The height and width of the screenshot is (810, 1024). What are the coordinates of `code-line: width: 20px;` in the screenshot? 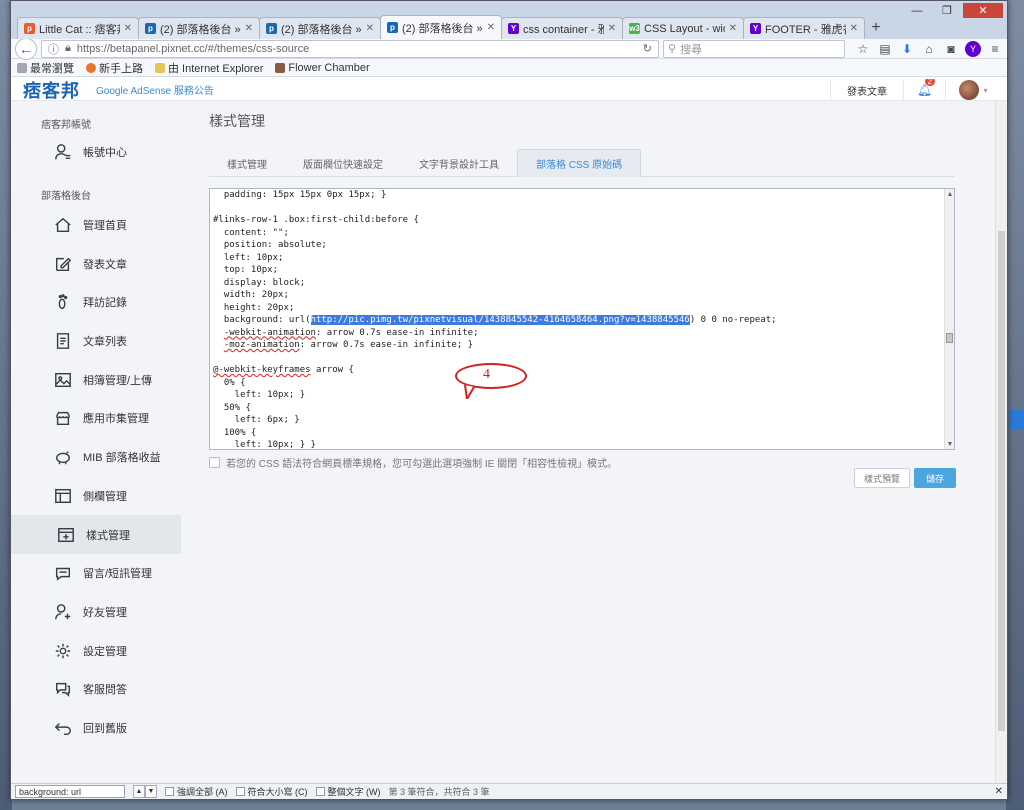 It's located at (577, 295).